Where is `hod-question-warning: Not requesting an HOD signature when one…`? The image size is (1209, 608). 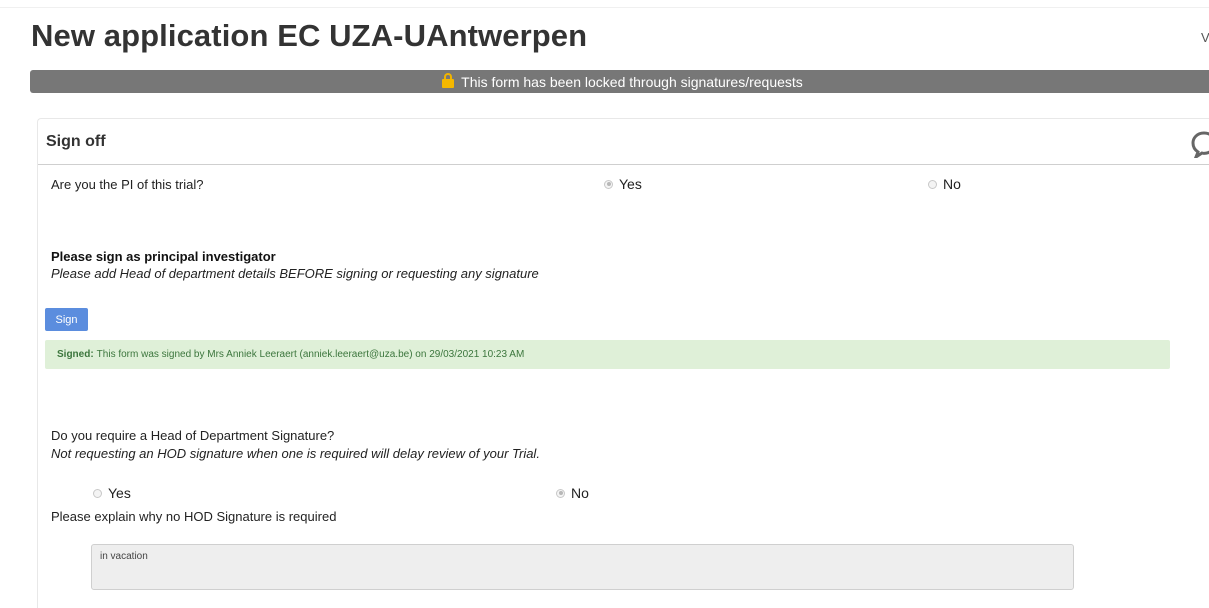
hod-question-warning: Not requesting an HOD signature when one… is located at coordinates (295, 453).